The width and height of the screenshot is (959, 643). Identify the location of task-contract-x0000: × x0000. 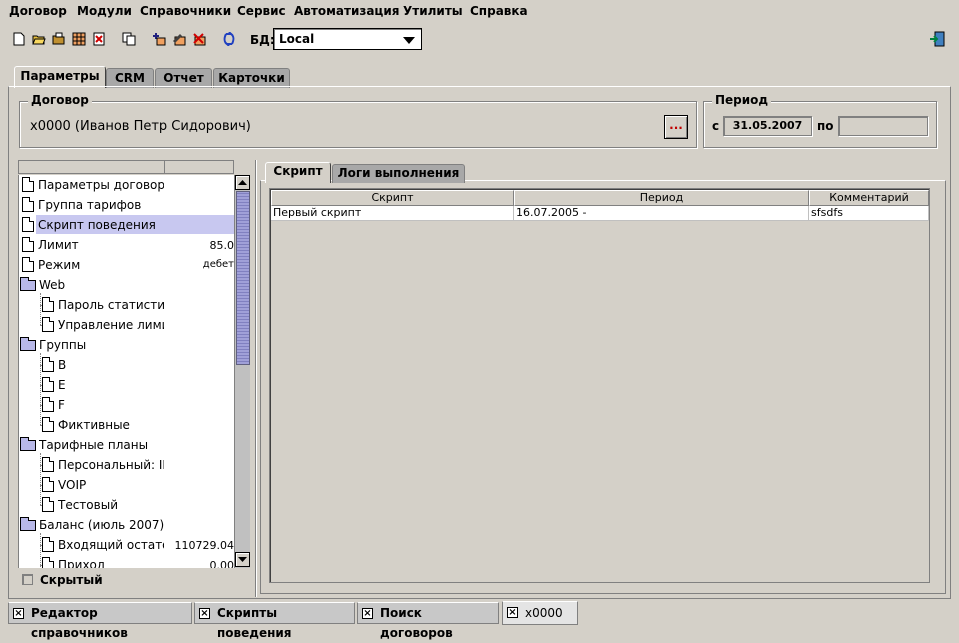
(540, 613).